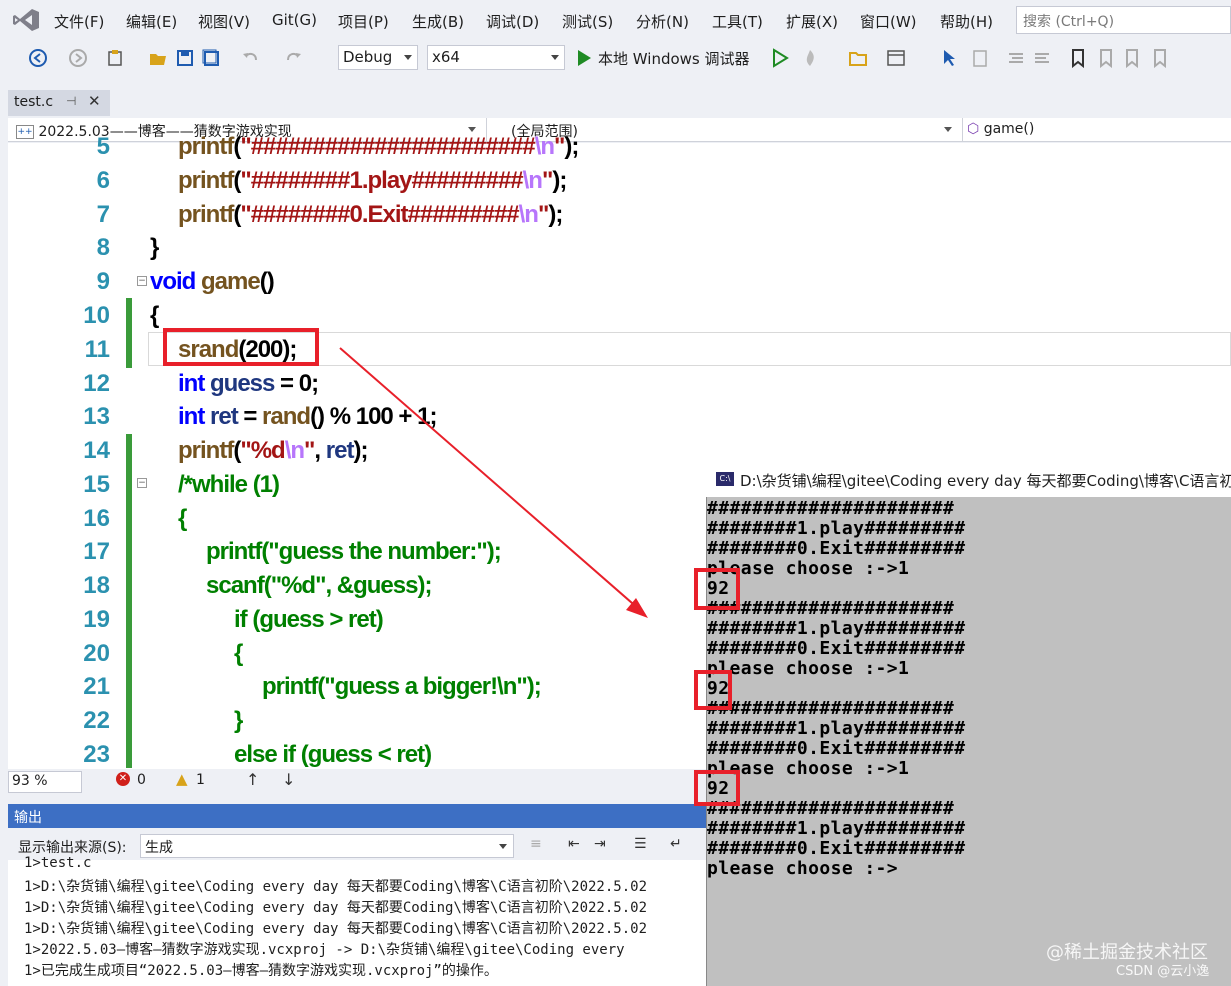 The height and width of the screenshot is (986, 1231). Describe the element at coordinates (1096, 130) in the screenshot. I see `member-dropdown: ⬡ game()` at that location.